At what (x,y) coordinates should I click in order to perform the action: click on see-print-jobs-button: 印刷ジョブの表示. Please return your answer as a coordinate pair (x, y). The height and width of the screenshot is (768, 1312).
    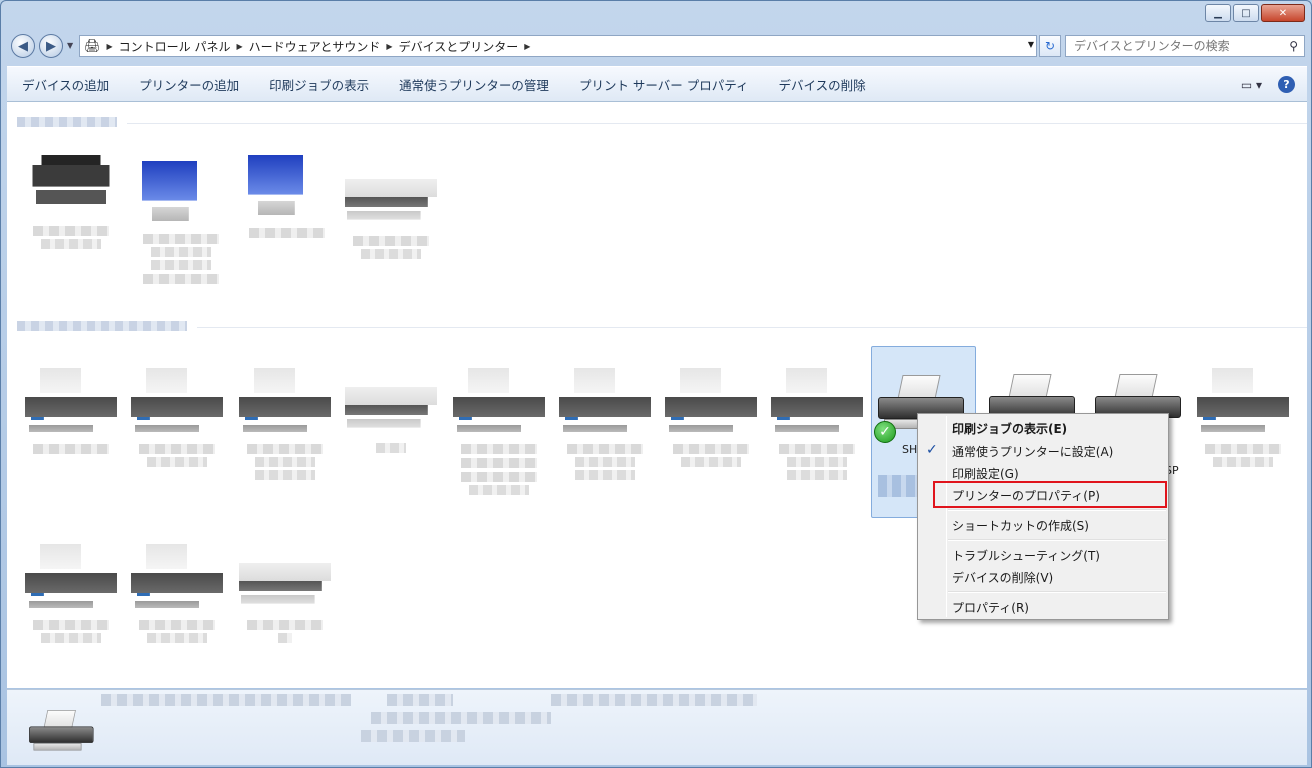
    Looking at the image, I should click on (319, 84).